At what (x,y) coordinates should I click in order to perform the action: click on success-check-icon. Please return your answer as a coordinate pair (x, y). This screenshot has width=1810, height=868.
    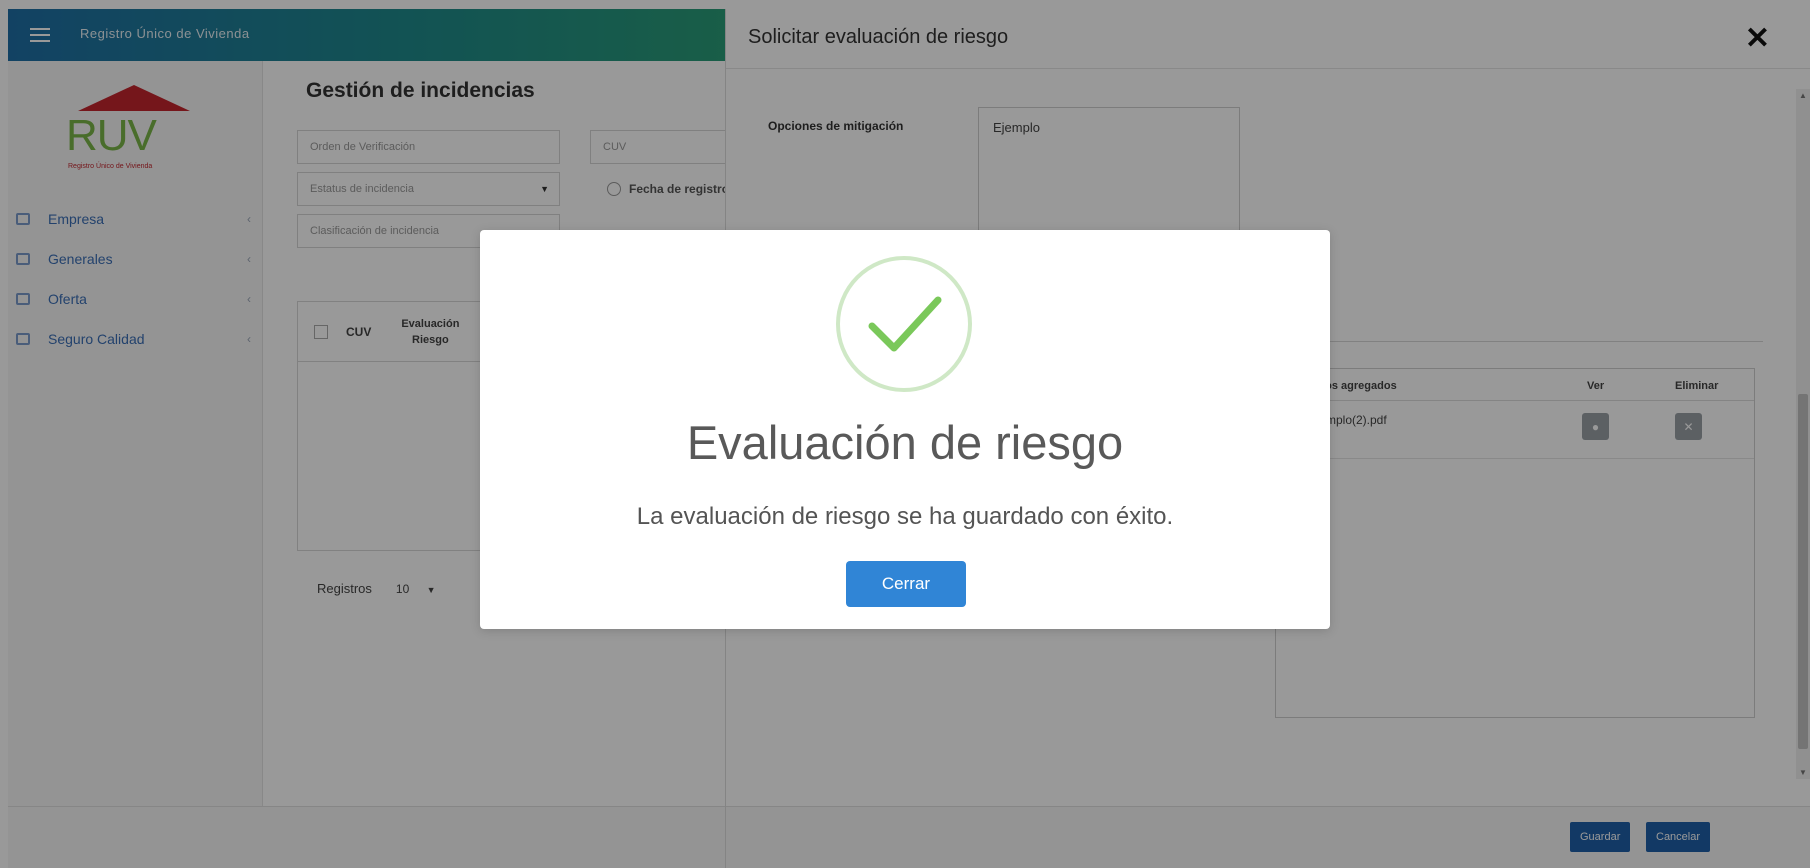
    Looking at the image, I should click on (904, 324).